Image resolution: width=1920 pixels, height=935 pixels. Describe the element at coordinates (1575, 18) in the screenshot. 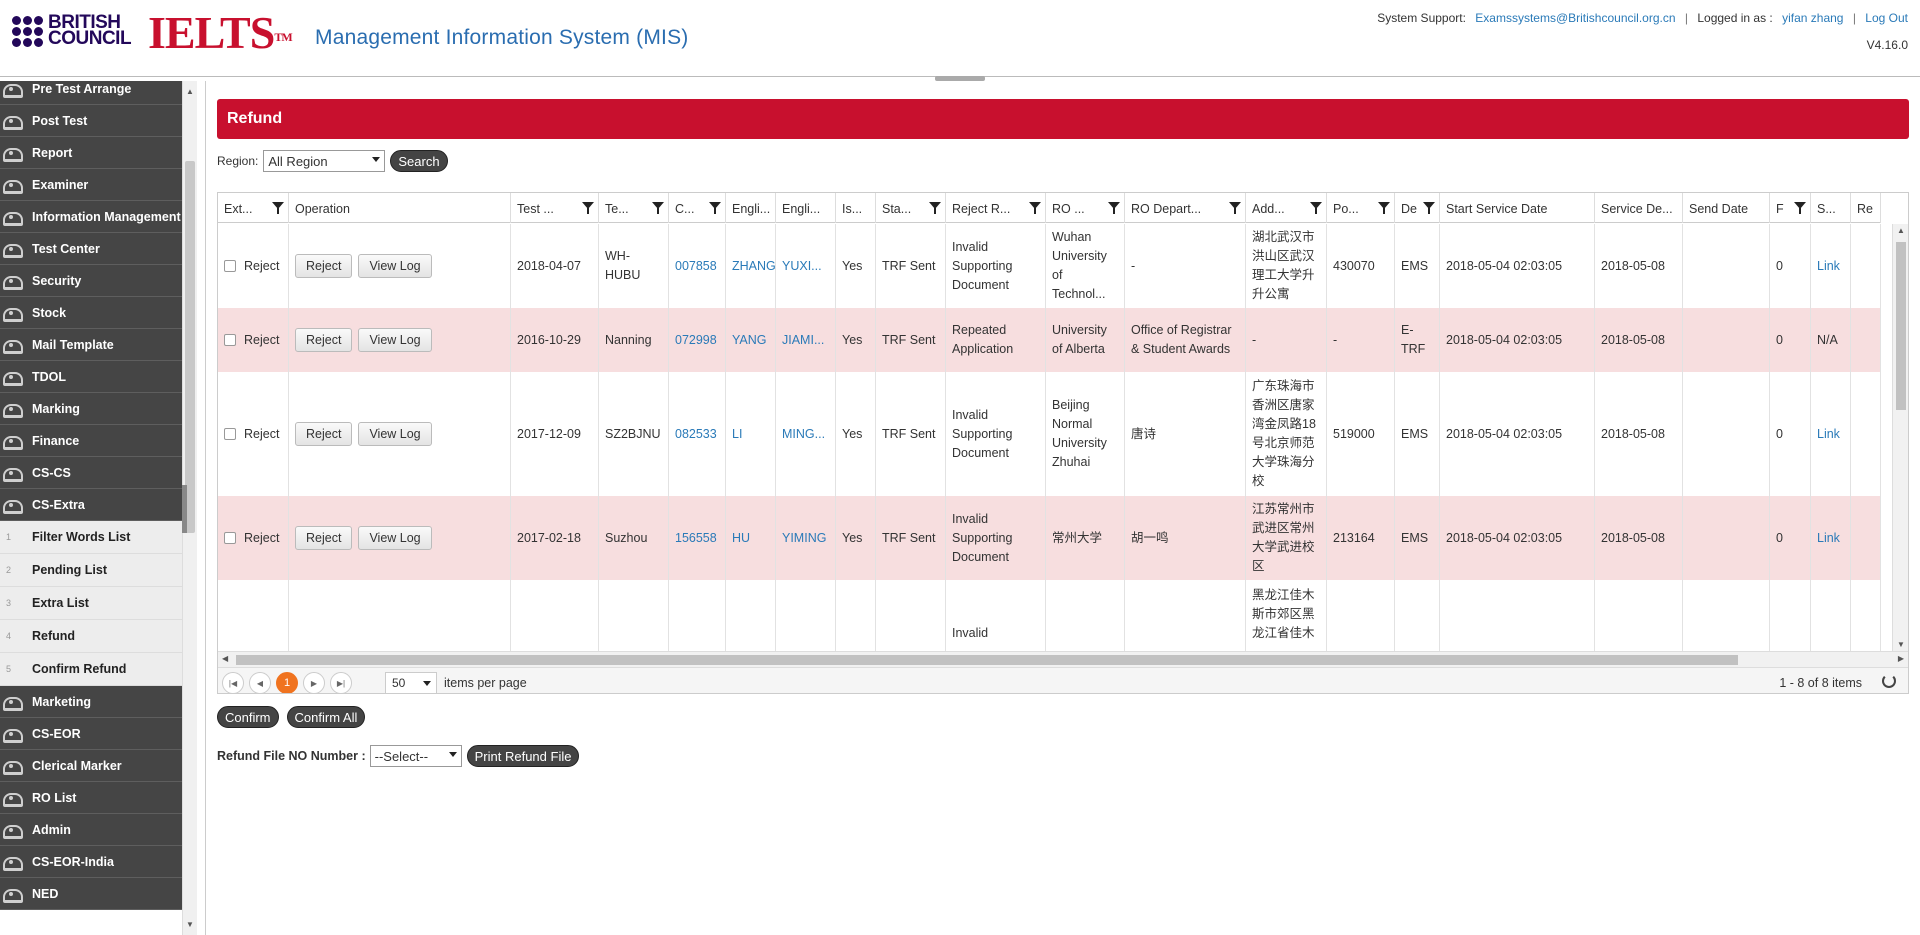

I see `support-email-link: Examssystems@Britishcouncil.org.cn` at that location.